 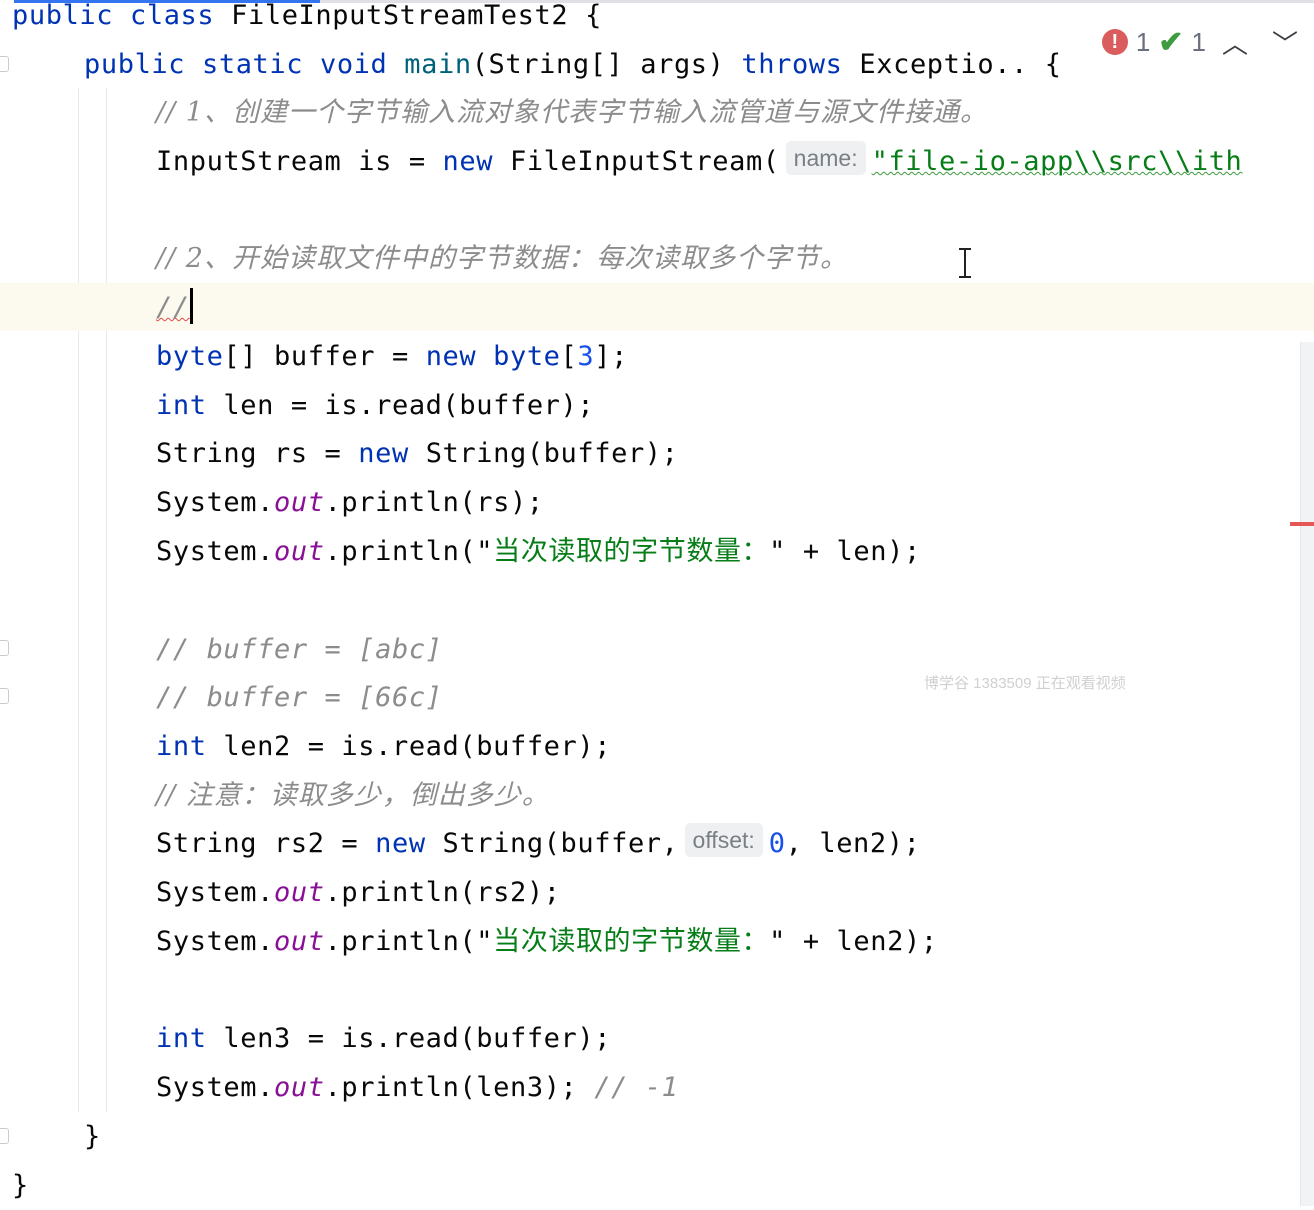 I want to click on code-line-1: public class FileInputStreamTest2 {, so click(x=307, y=20).